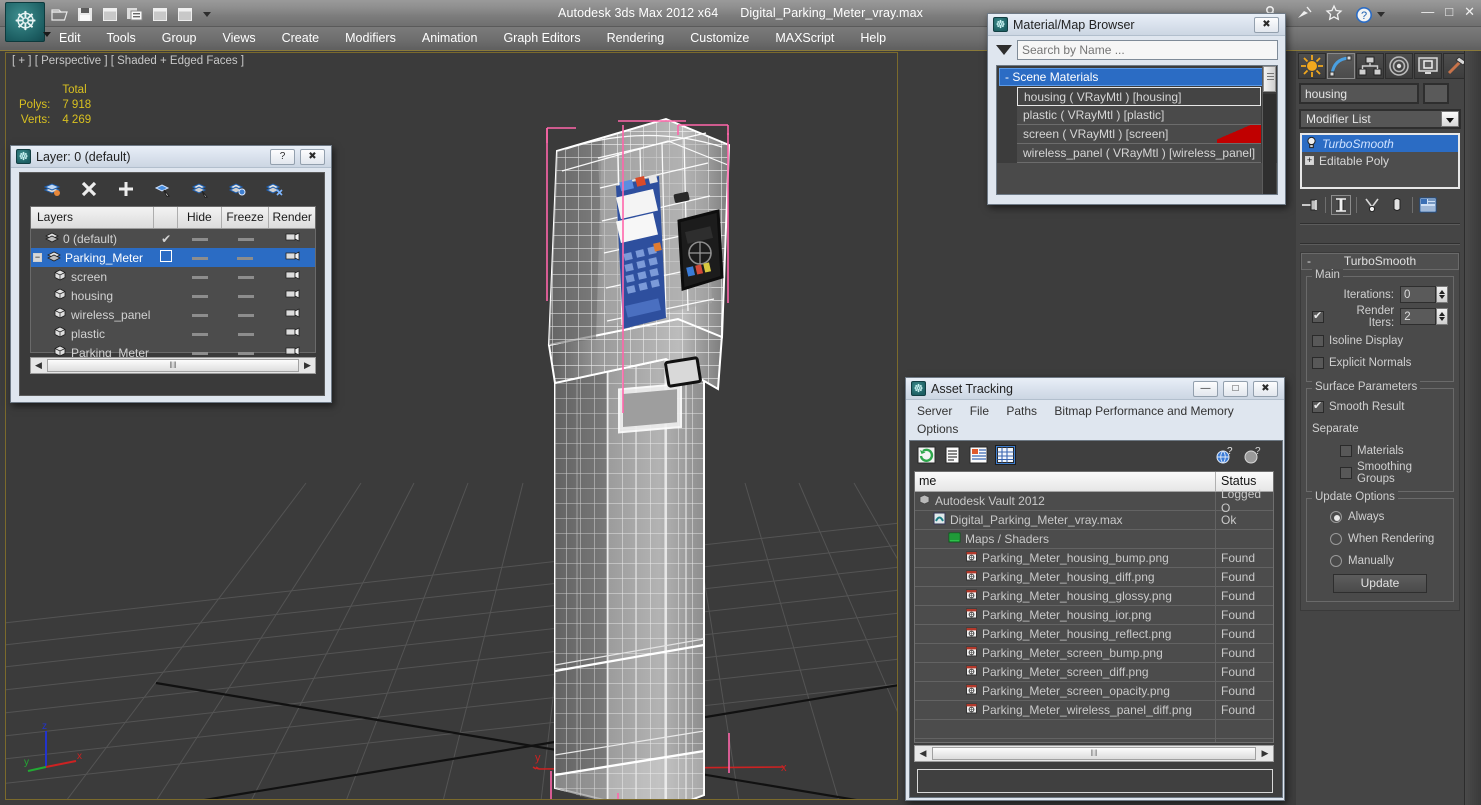  I want to click on material-item: screen ( VRayMtl ) [screen], so click(1139, 134).